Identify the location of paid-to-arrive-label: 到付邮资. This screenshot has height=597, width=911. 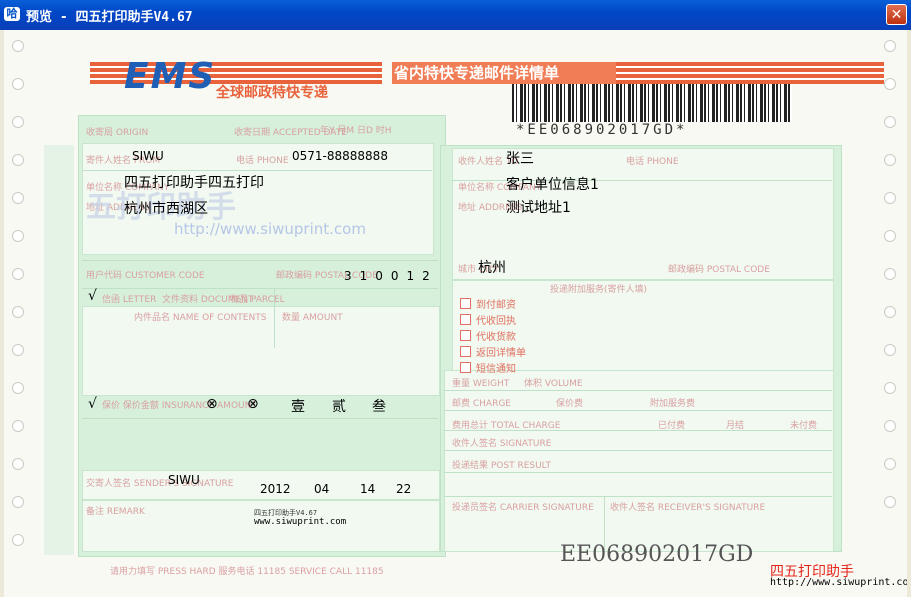
(496, 305).